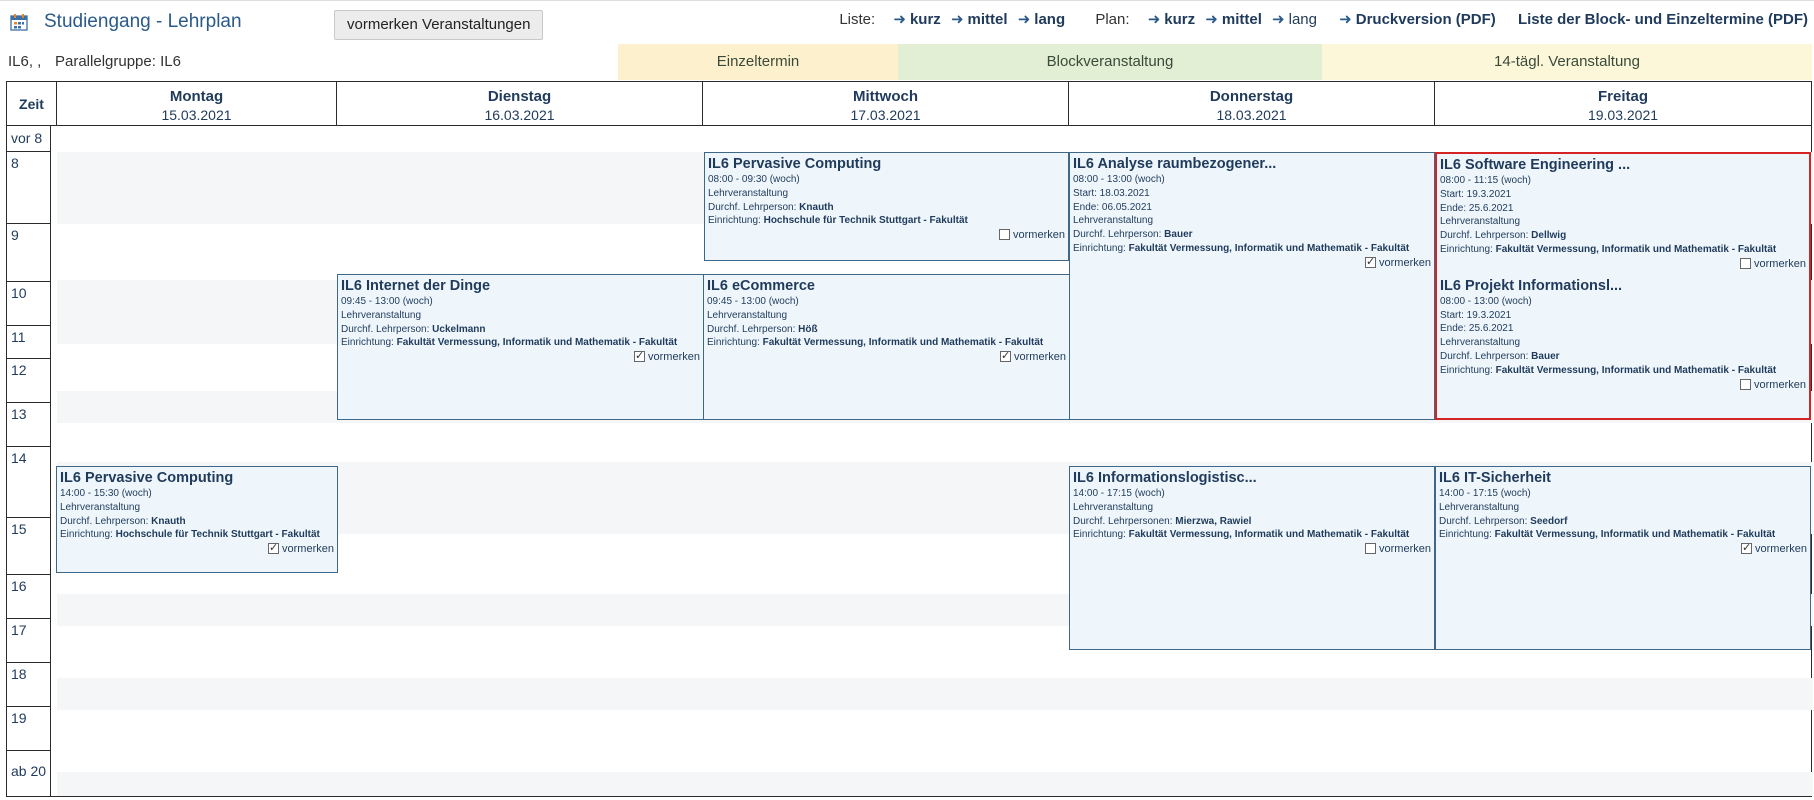 The height and width of the screenshot is (800, 1814). What do you see at coordinates (1426, 19) in the screenshot?
I see `druckversion-link: Druckversion (PDF)` at bounding box center [1426, 19].